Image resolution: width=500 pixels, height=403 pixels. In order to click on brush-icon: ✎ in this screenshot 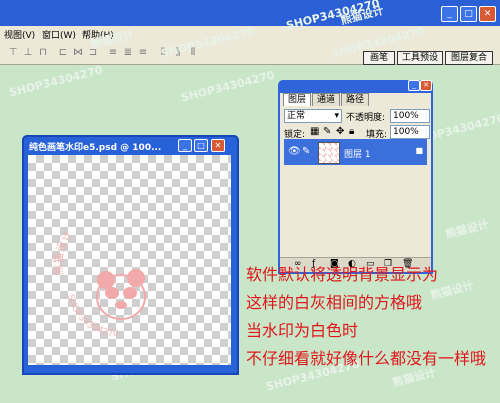, I will do `click(306, 151)`.